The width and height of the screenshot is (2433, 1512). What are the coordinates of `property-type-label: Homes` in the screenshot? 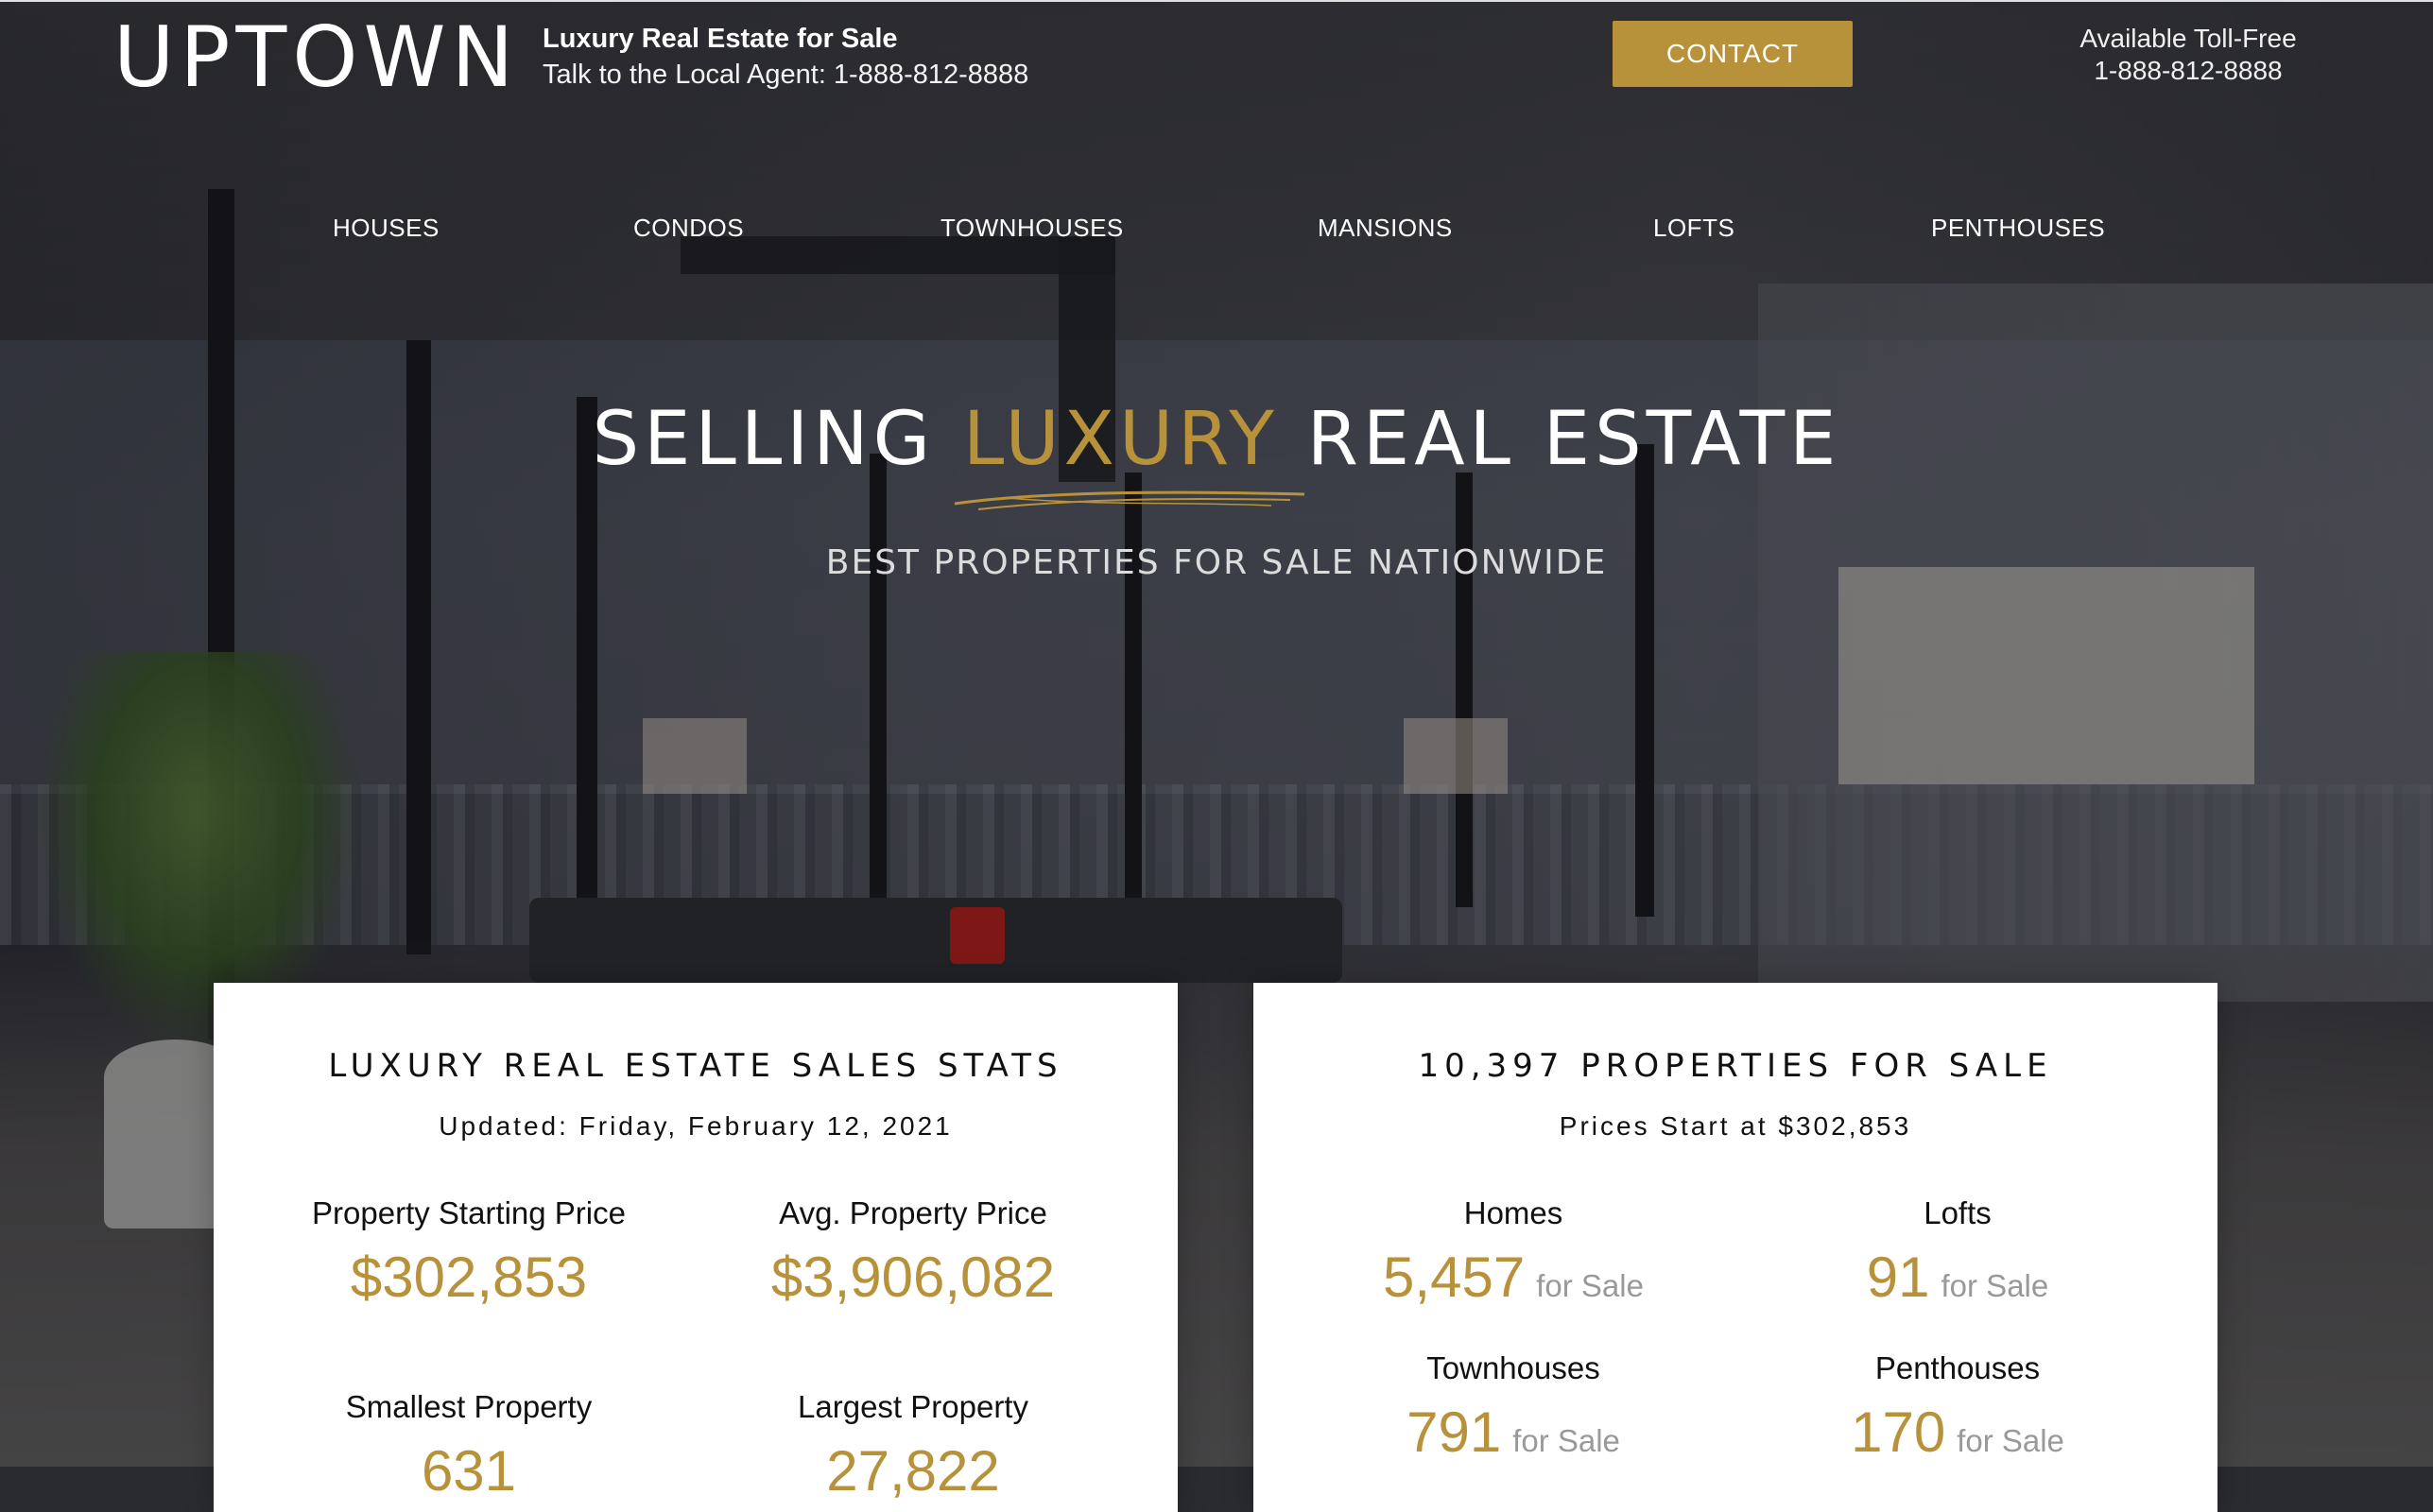 It's located at (1513, 1212).